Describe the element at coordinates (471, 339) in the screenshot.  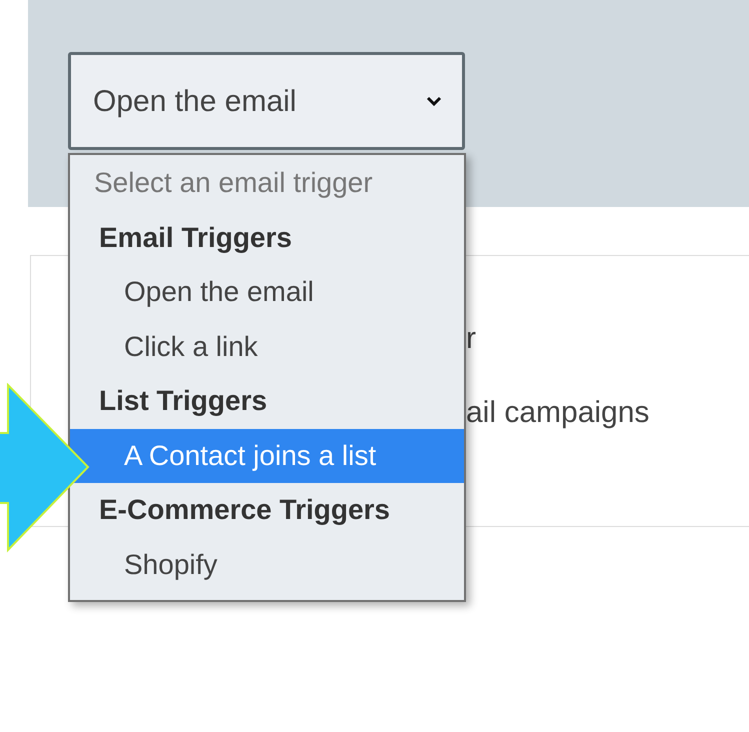
I see `card-text: r` at that location.